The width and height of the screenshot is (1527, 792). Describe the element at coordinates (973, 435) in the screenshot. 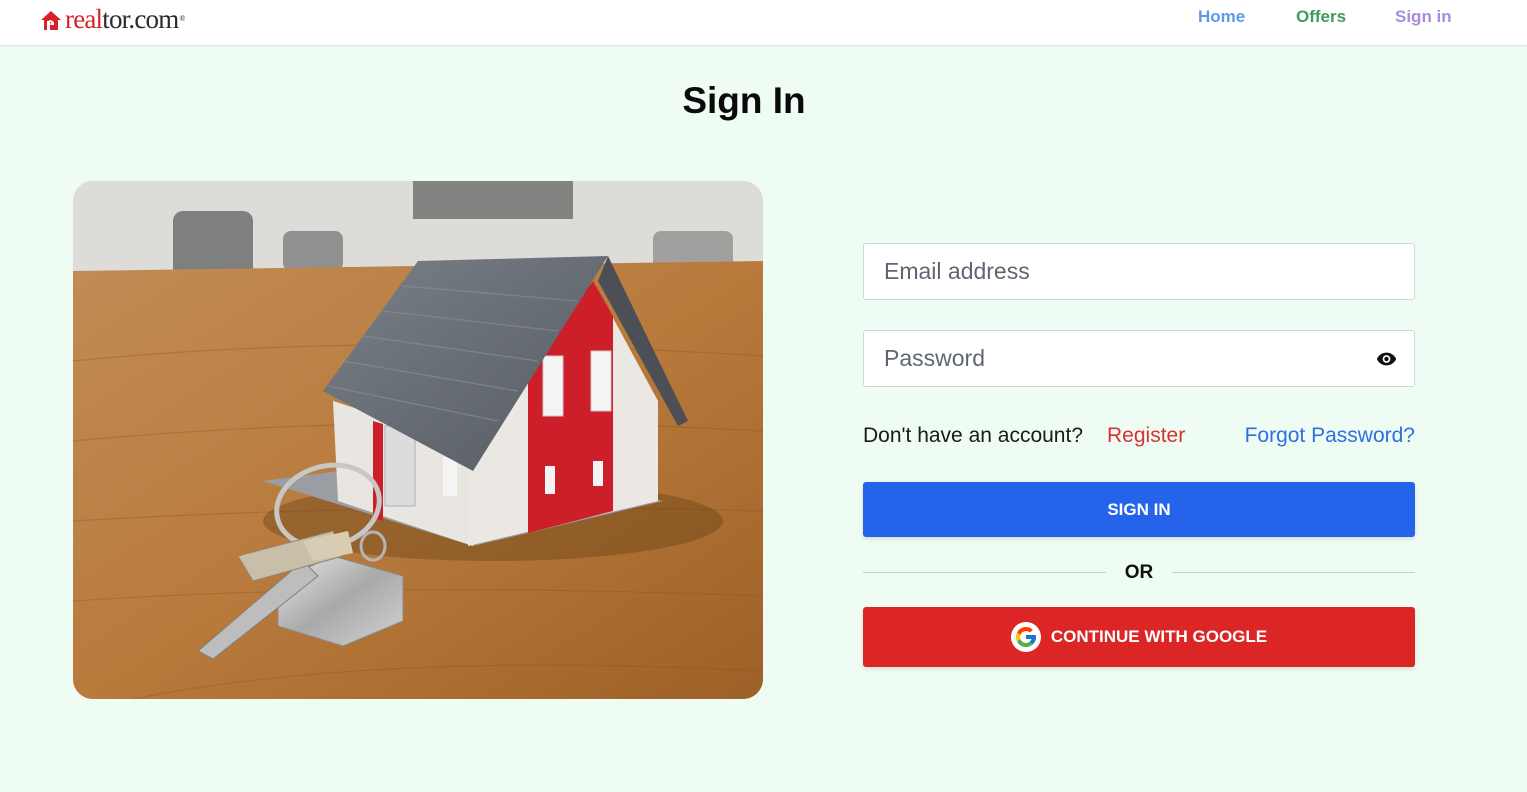

I see `no-account-text: Don't have an account?` at that location.